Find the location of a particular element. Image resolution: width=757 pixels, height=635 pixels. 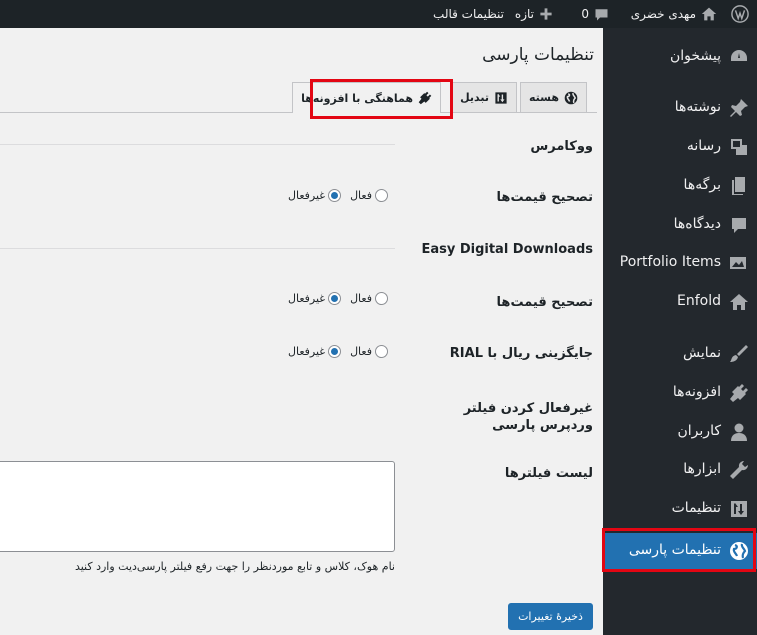

theme-settings-link: تنظیمات قالب is located at coordinates (468, 14).